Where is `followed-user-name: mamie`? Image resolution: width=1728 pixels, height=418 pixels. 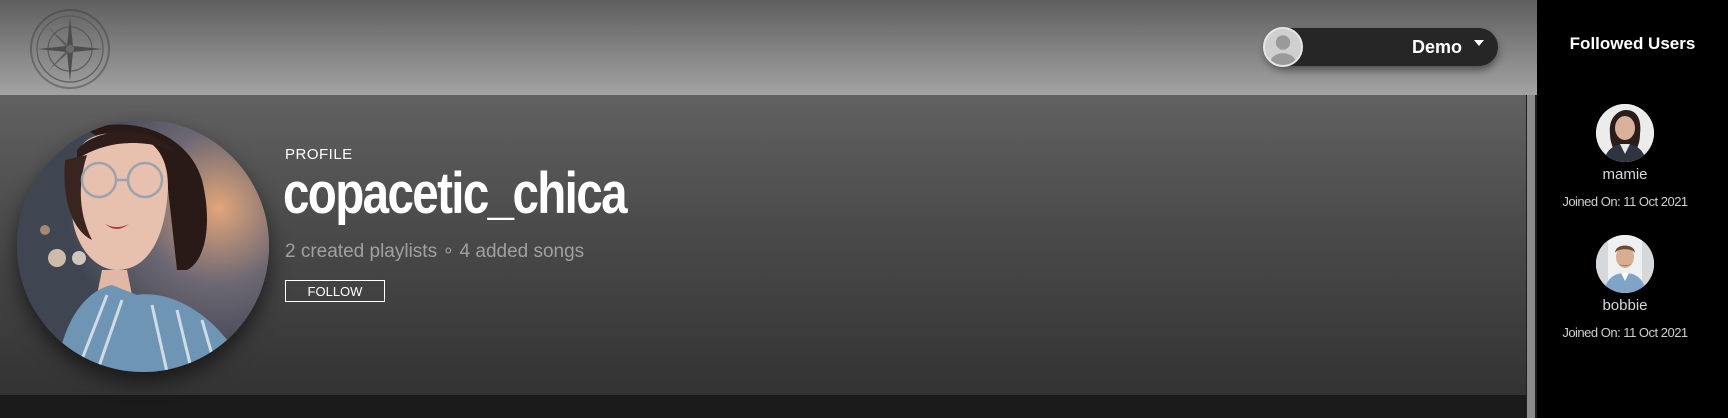
followed-user-name: mamie is located at coordinates (1625, 174).